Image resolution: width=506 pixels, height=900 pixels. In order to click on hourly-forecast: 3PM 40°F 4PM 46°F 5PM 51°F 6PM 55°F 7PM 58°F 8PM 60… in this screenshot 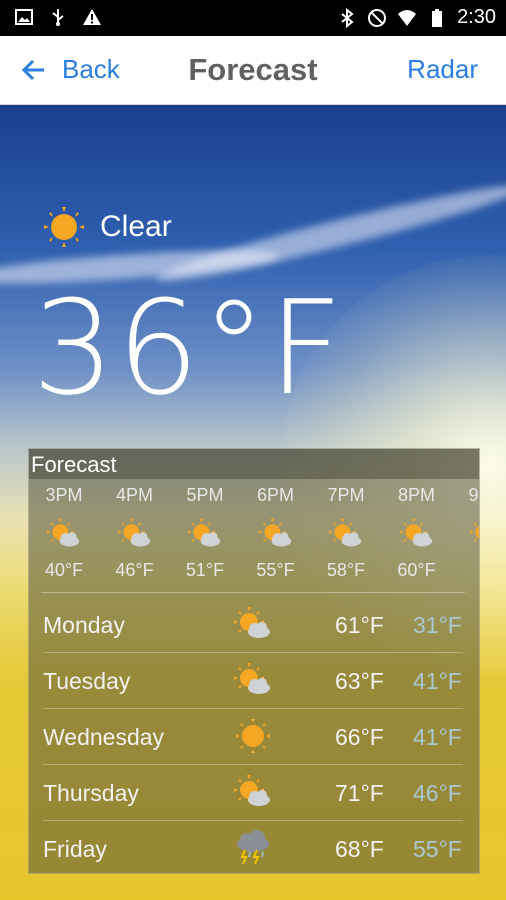, I will do `click(254, 539)`.